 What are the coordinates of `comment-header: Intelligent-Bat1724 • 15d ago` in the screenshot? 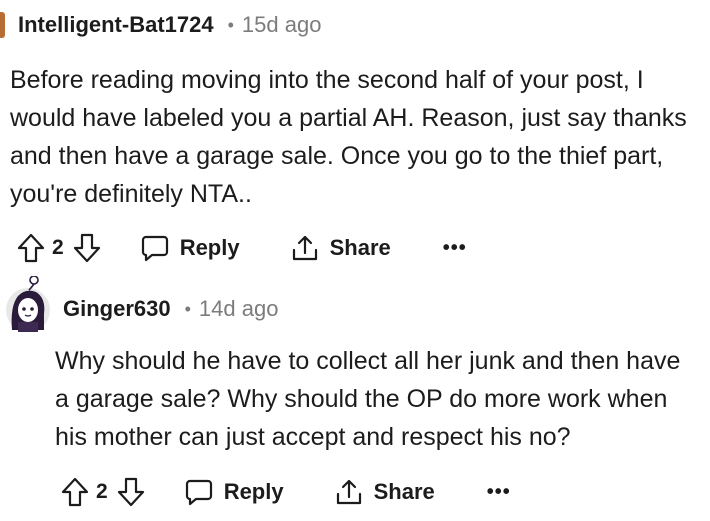 It's located at (169, 25).